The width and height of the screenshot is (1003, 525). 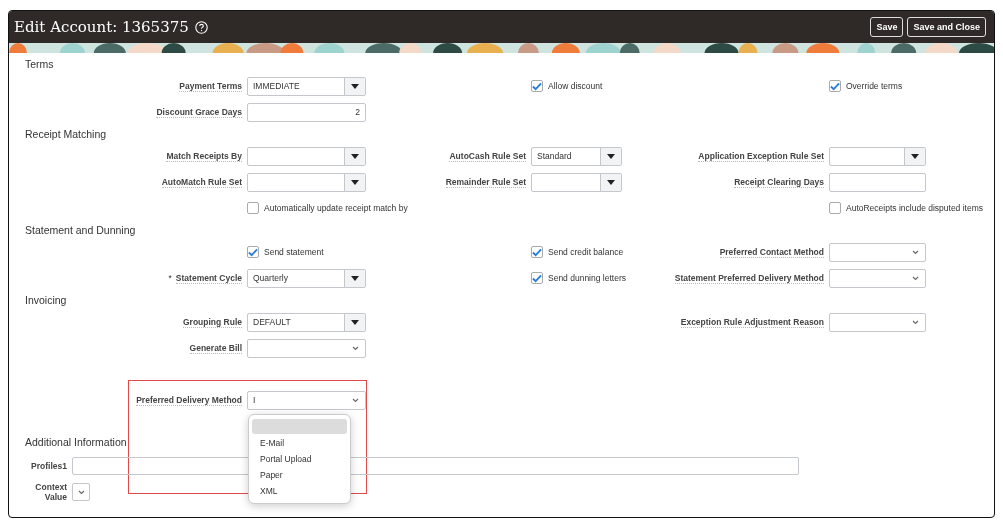 What do you see at coordinates (578, 278) in the screenshot?
I see `checkbox: Send dunning letters` at bounding box center [578, 278].